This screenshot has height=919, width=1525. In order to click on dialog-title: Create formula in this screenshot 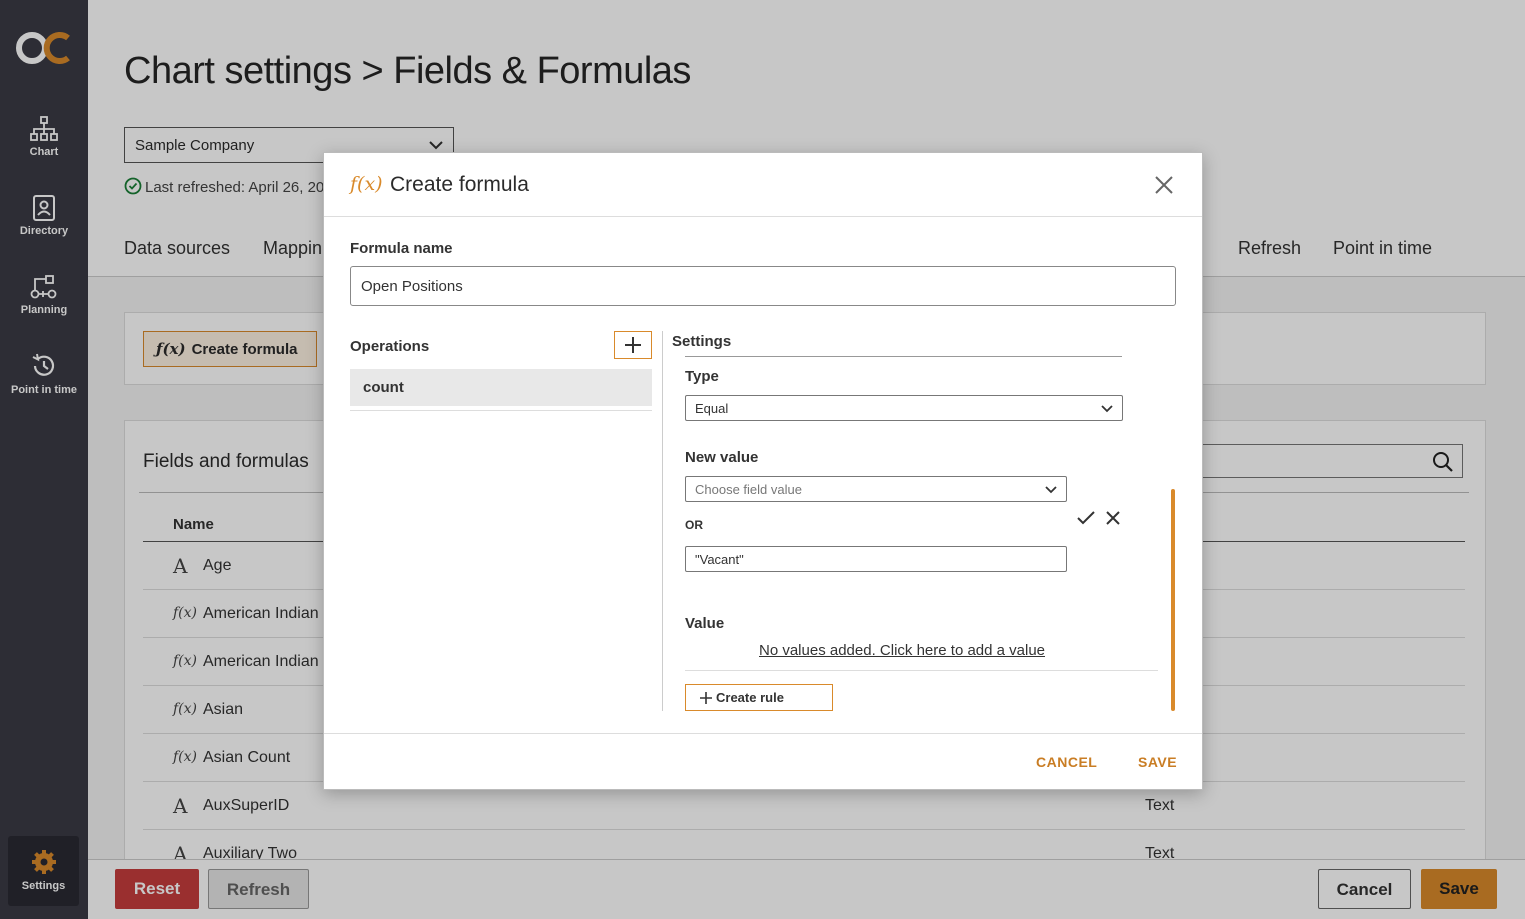, I will do `click(459, 184)`.